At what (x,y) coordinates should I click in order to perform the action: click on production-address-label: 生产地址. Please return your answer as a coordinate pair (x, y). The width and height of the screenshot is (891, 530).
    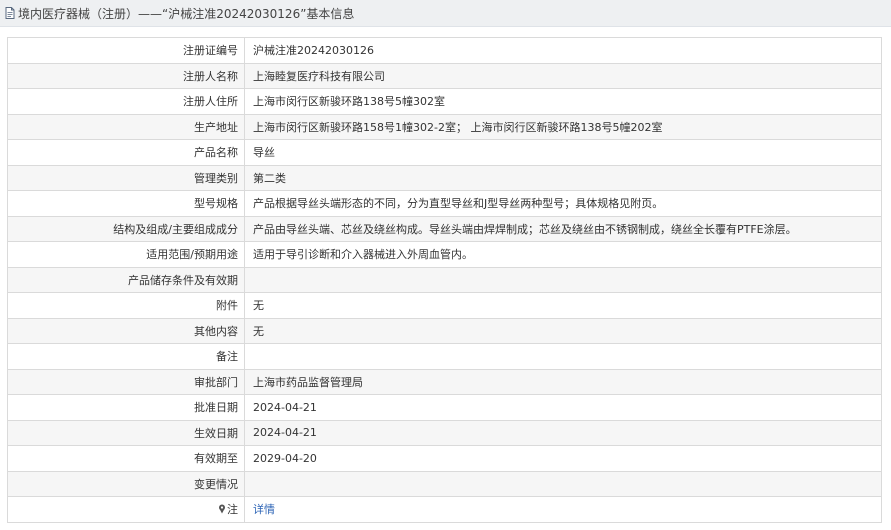
    Looking at the image, I should click on (126, 126).